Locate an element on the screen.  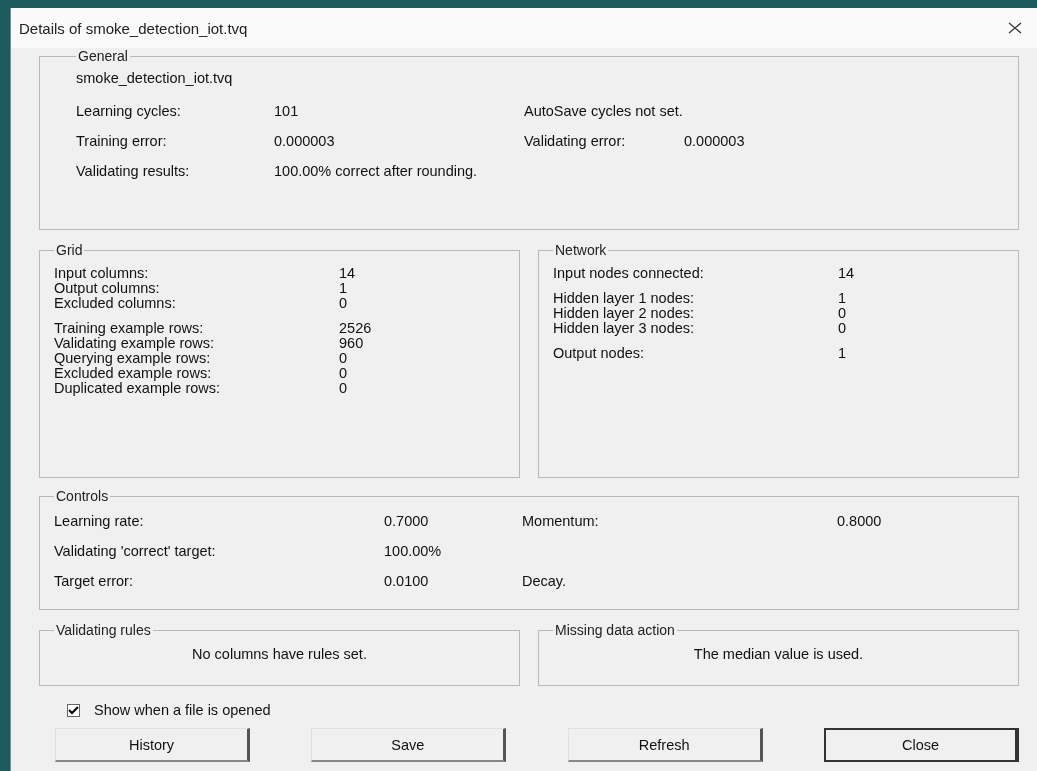
group-title: Grid is located at coordinates (69, 250).